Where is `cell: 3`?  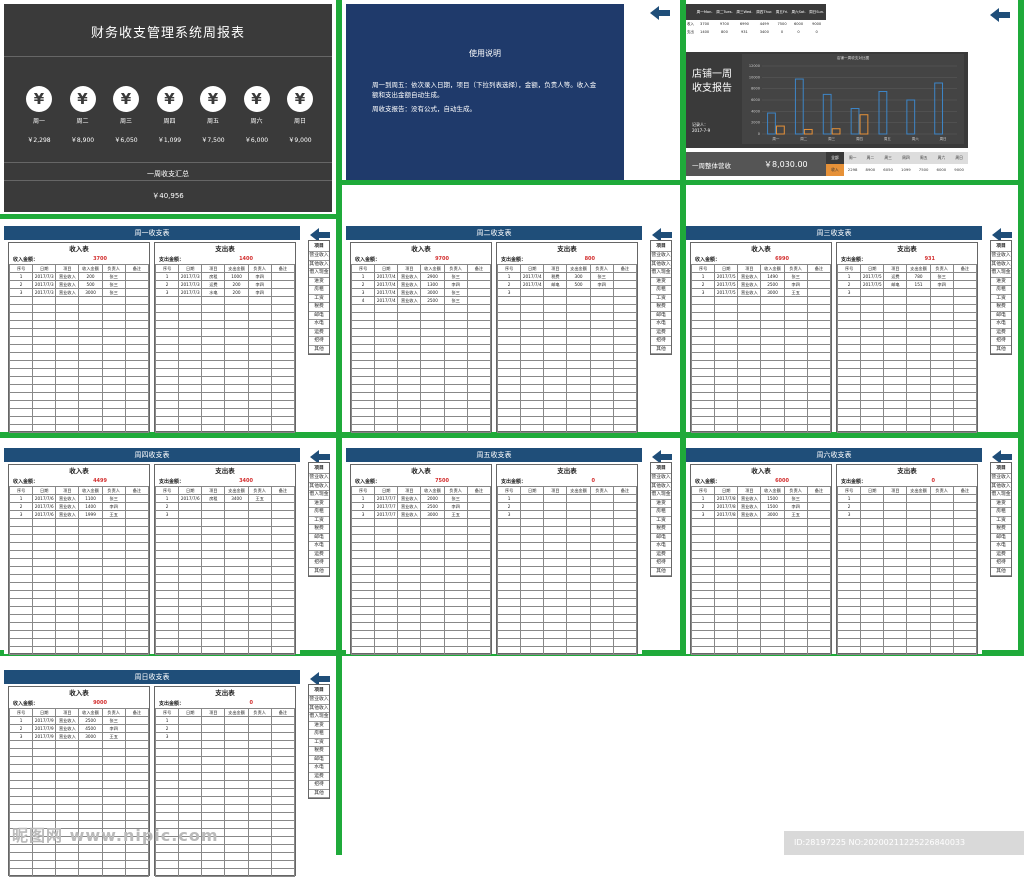 cell: 3 is located at coordinates (703, 293).